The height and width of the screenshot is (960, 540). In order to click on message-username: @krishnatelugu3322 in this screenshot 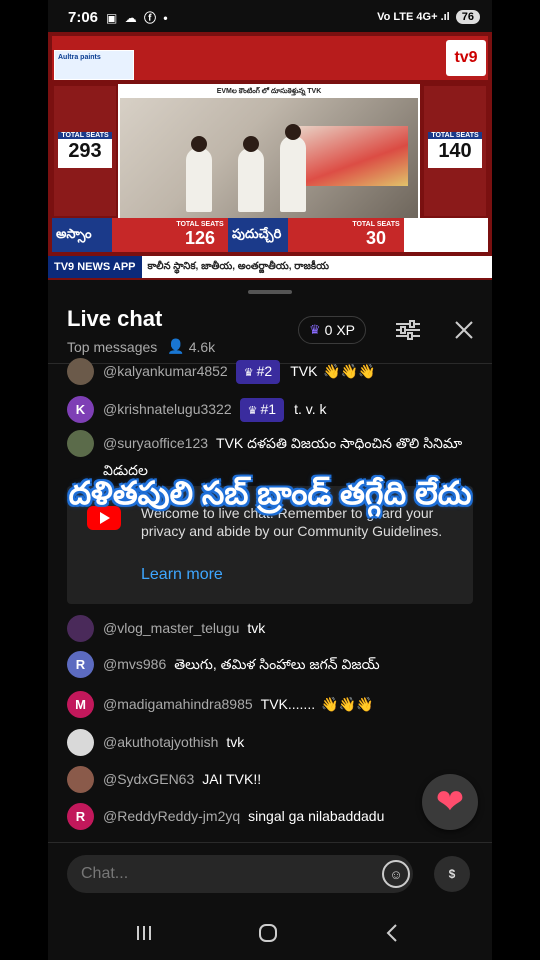, I will do `click(167, 409)`.